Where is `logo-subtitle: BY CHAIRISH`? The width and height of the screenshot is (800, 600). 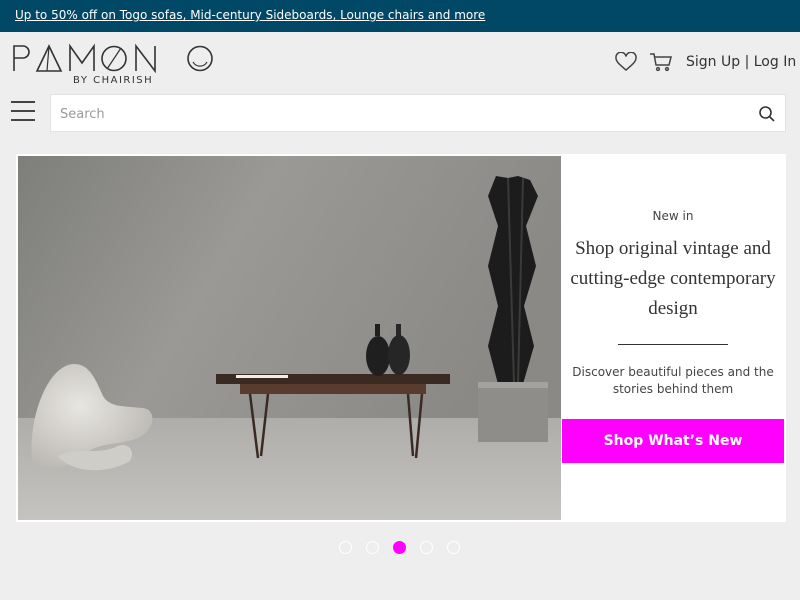 logo-subtitle: BY CHAIRISH is located at coordinates (113, 80).